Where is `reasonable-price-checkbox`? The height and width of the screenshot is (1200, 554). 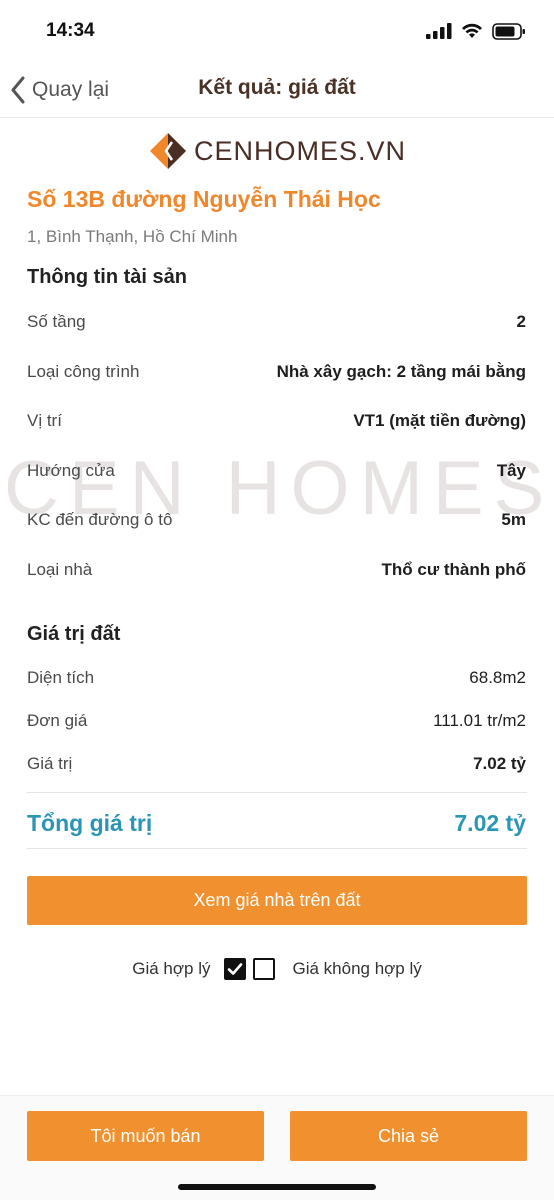 reasonable-price-checkbox is located at coordinates (235, 969).